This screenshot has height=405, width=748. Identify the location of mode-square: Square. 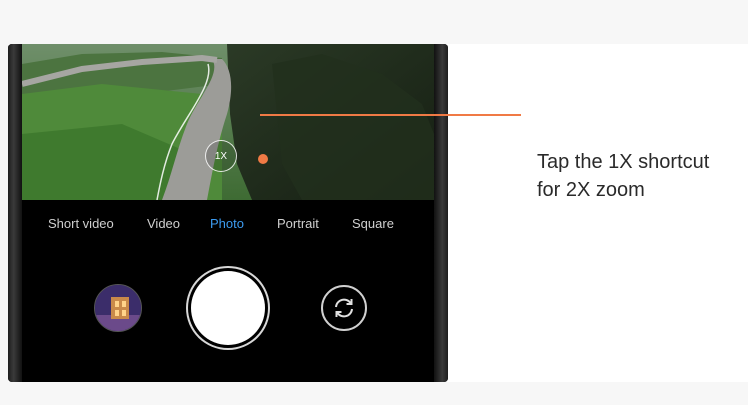
(373, 223).